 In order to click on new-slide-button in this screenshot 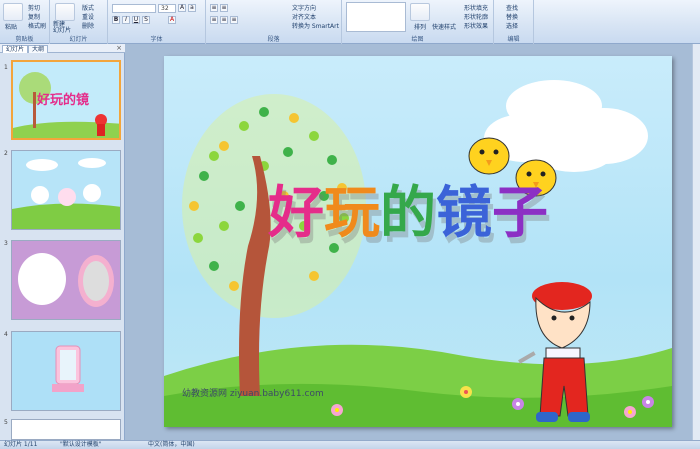, I will do `click(65, 12)`.